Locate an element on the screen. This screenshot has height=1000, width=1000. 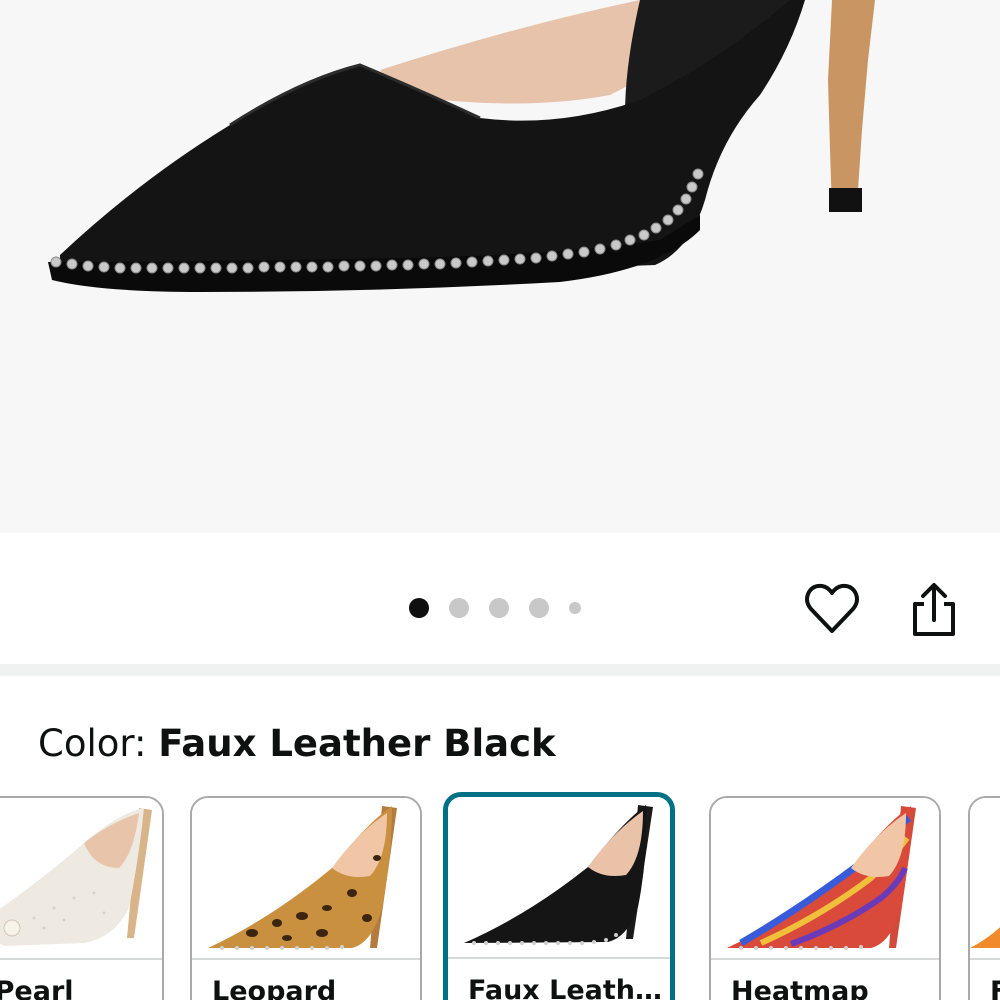
swatch-orange: F is located at coordinates (984, 898).